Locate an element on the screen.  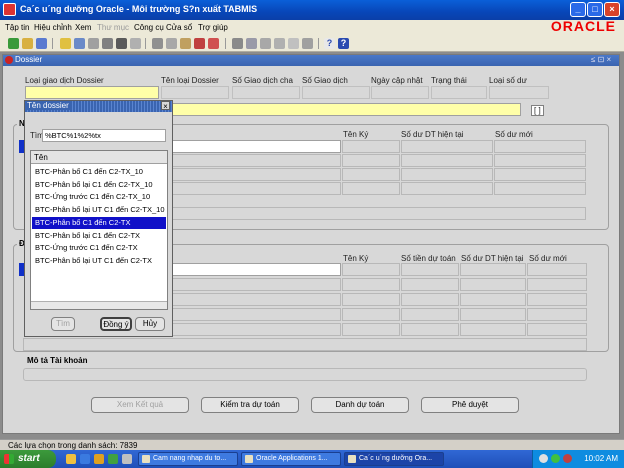
window-icon is located at coordinates (293, 43).